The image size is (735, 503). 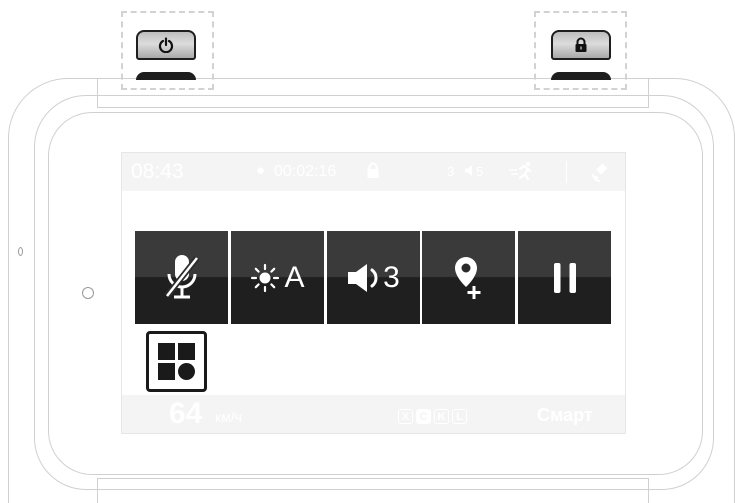 What do you see at coordinates (468, 170) in the screenshot?
I see `speaker-status-icon` at bounding box center [468, 170].